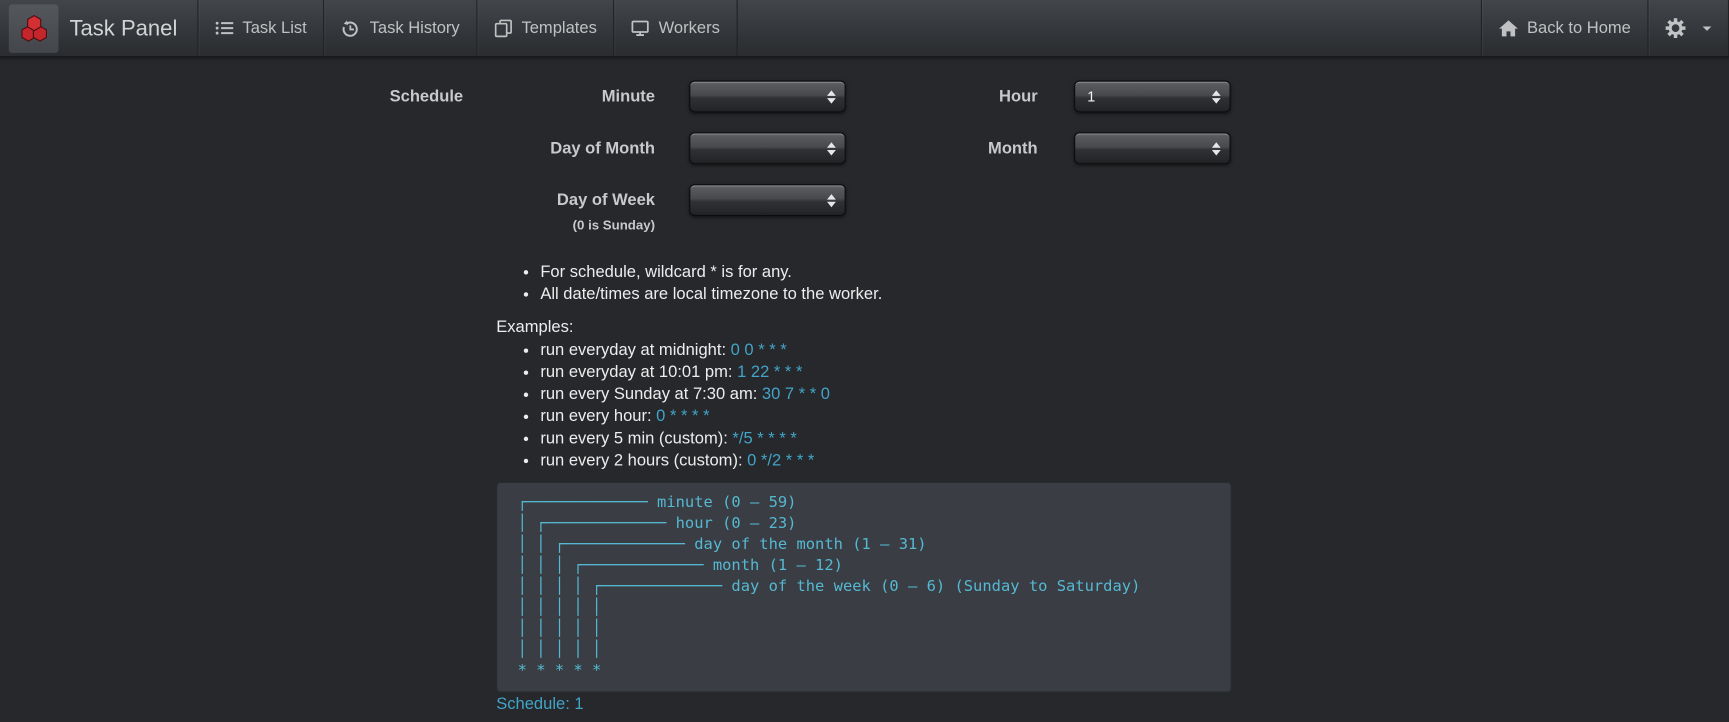 This screenshot has width=1729, height=722. Describe the element at coordinates (628, 96) in the screenshot. I see `minute-label: Minute` at that location.